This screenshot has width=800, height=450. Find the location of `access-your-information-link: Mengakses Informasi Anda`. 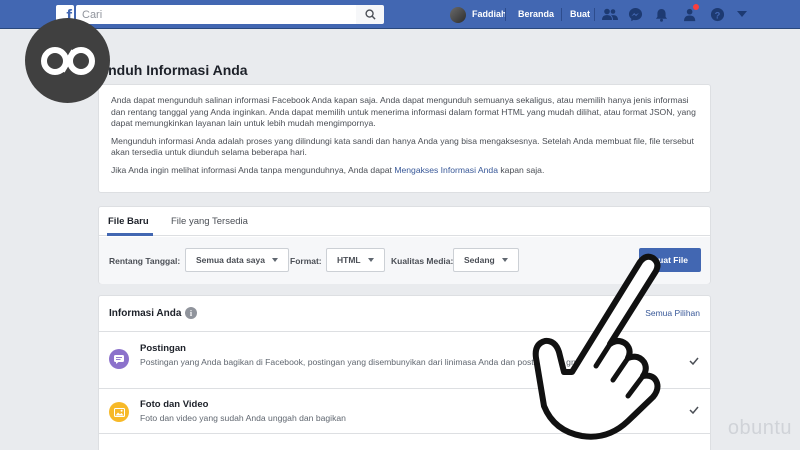

access-your-information-link: Mengakses Informasi Anda is located at coordinates (446, 170).